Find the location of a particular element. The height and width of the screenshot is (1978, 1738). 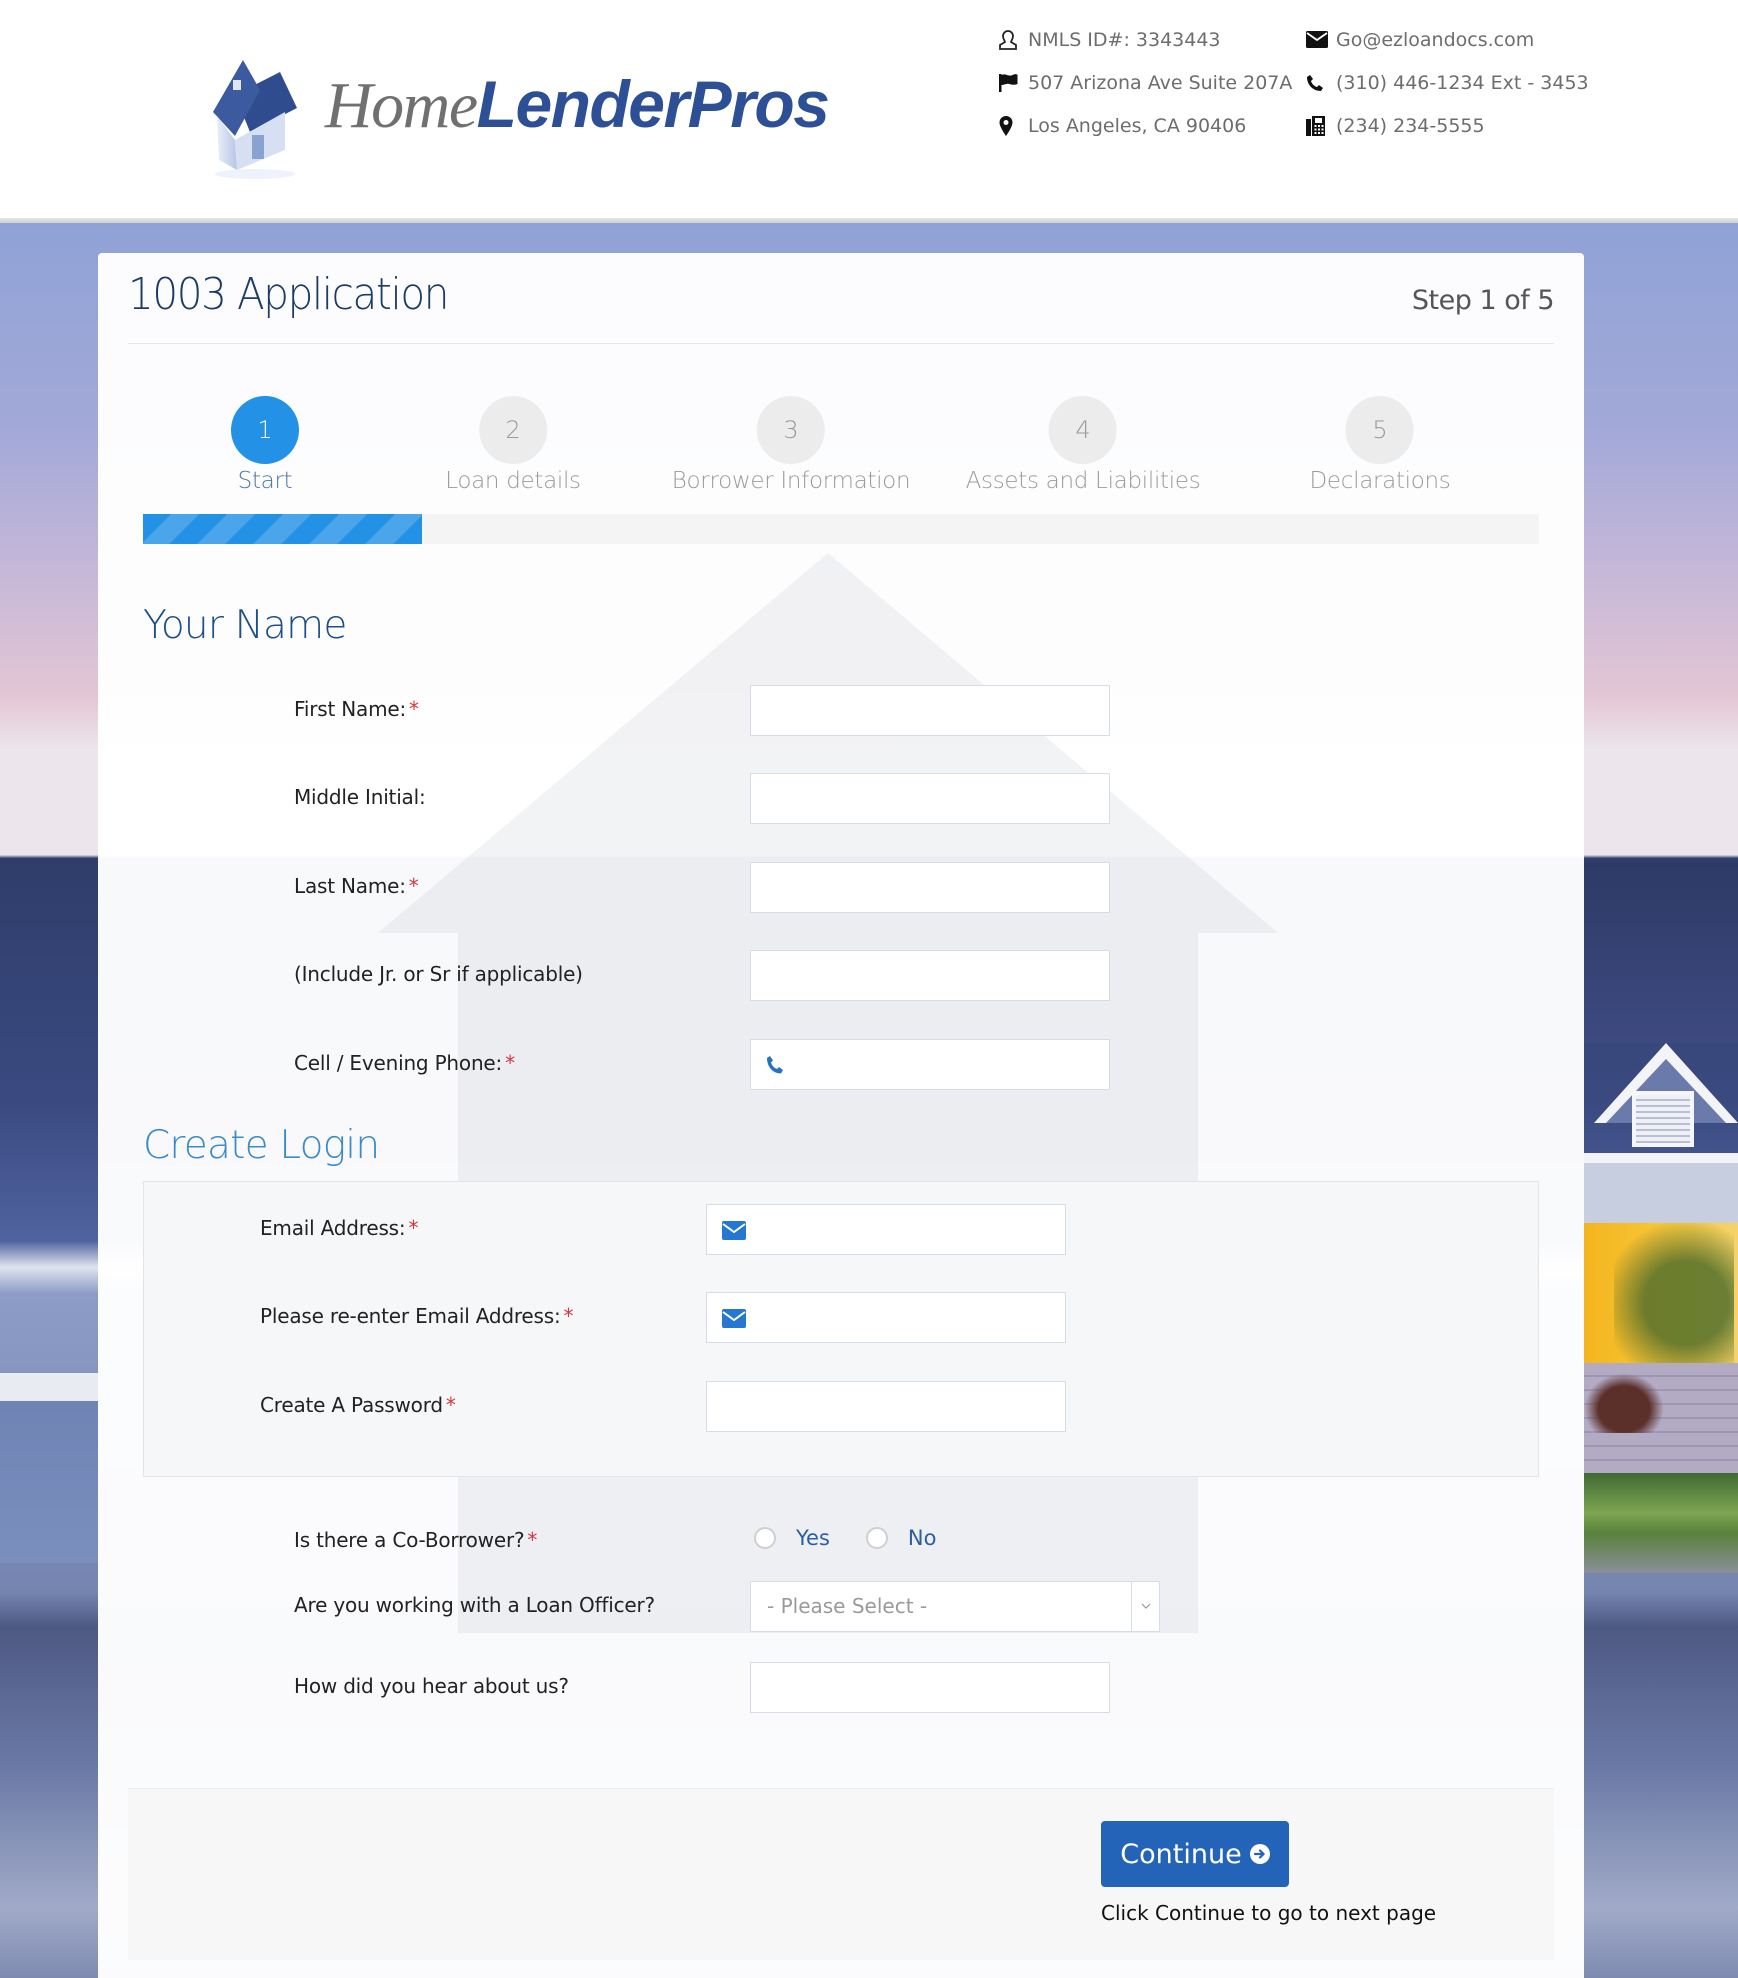

logo: HomeLenderPros is located at coordinates (517, 115).